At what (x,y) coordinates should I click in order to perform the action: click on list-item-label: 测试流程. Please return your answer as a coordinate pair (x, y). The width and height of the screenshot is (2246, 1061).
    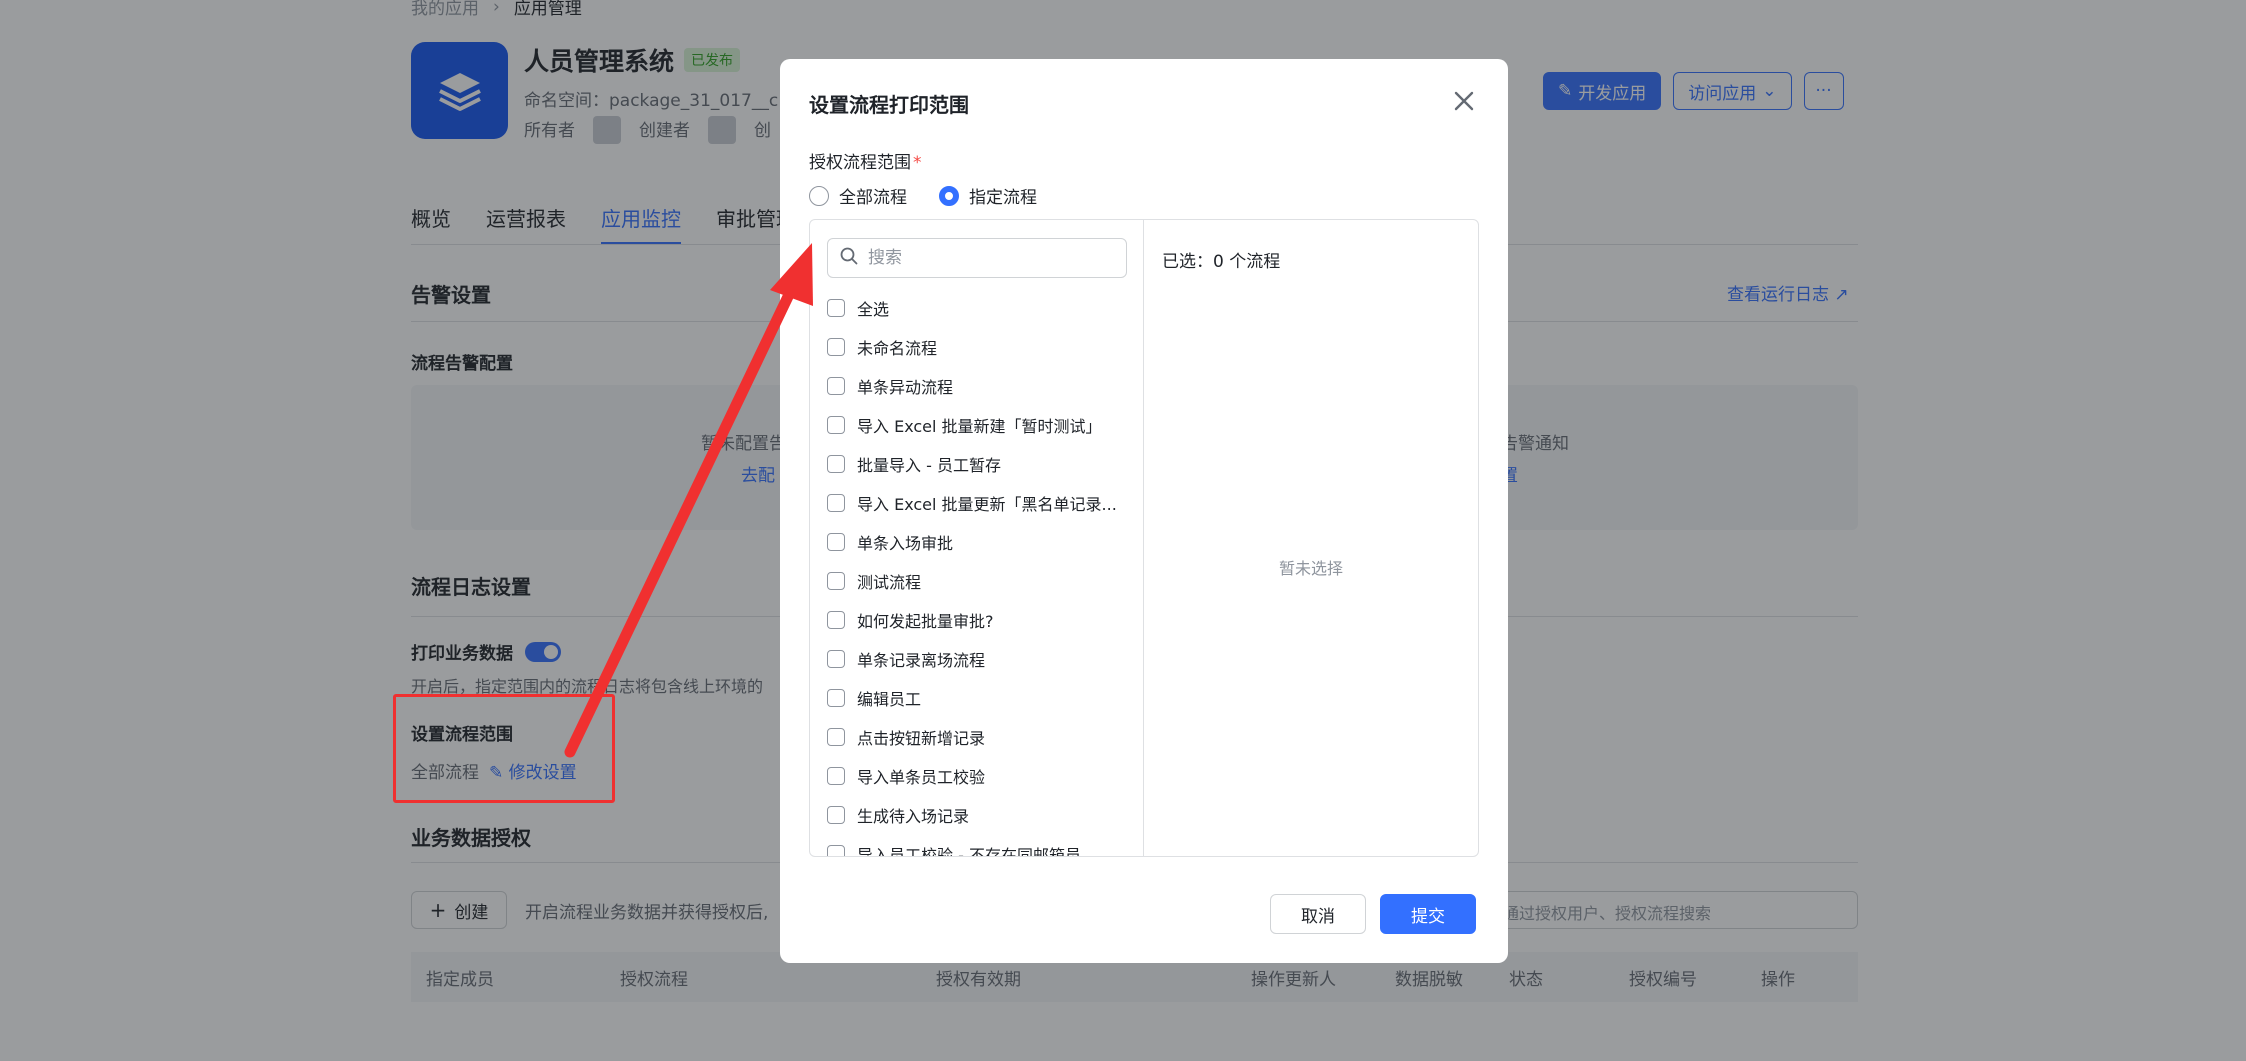
    Looking at the image, I should click on (889, 582).